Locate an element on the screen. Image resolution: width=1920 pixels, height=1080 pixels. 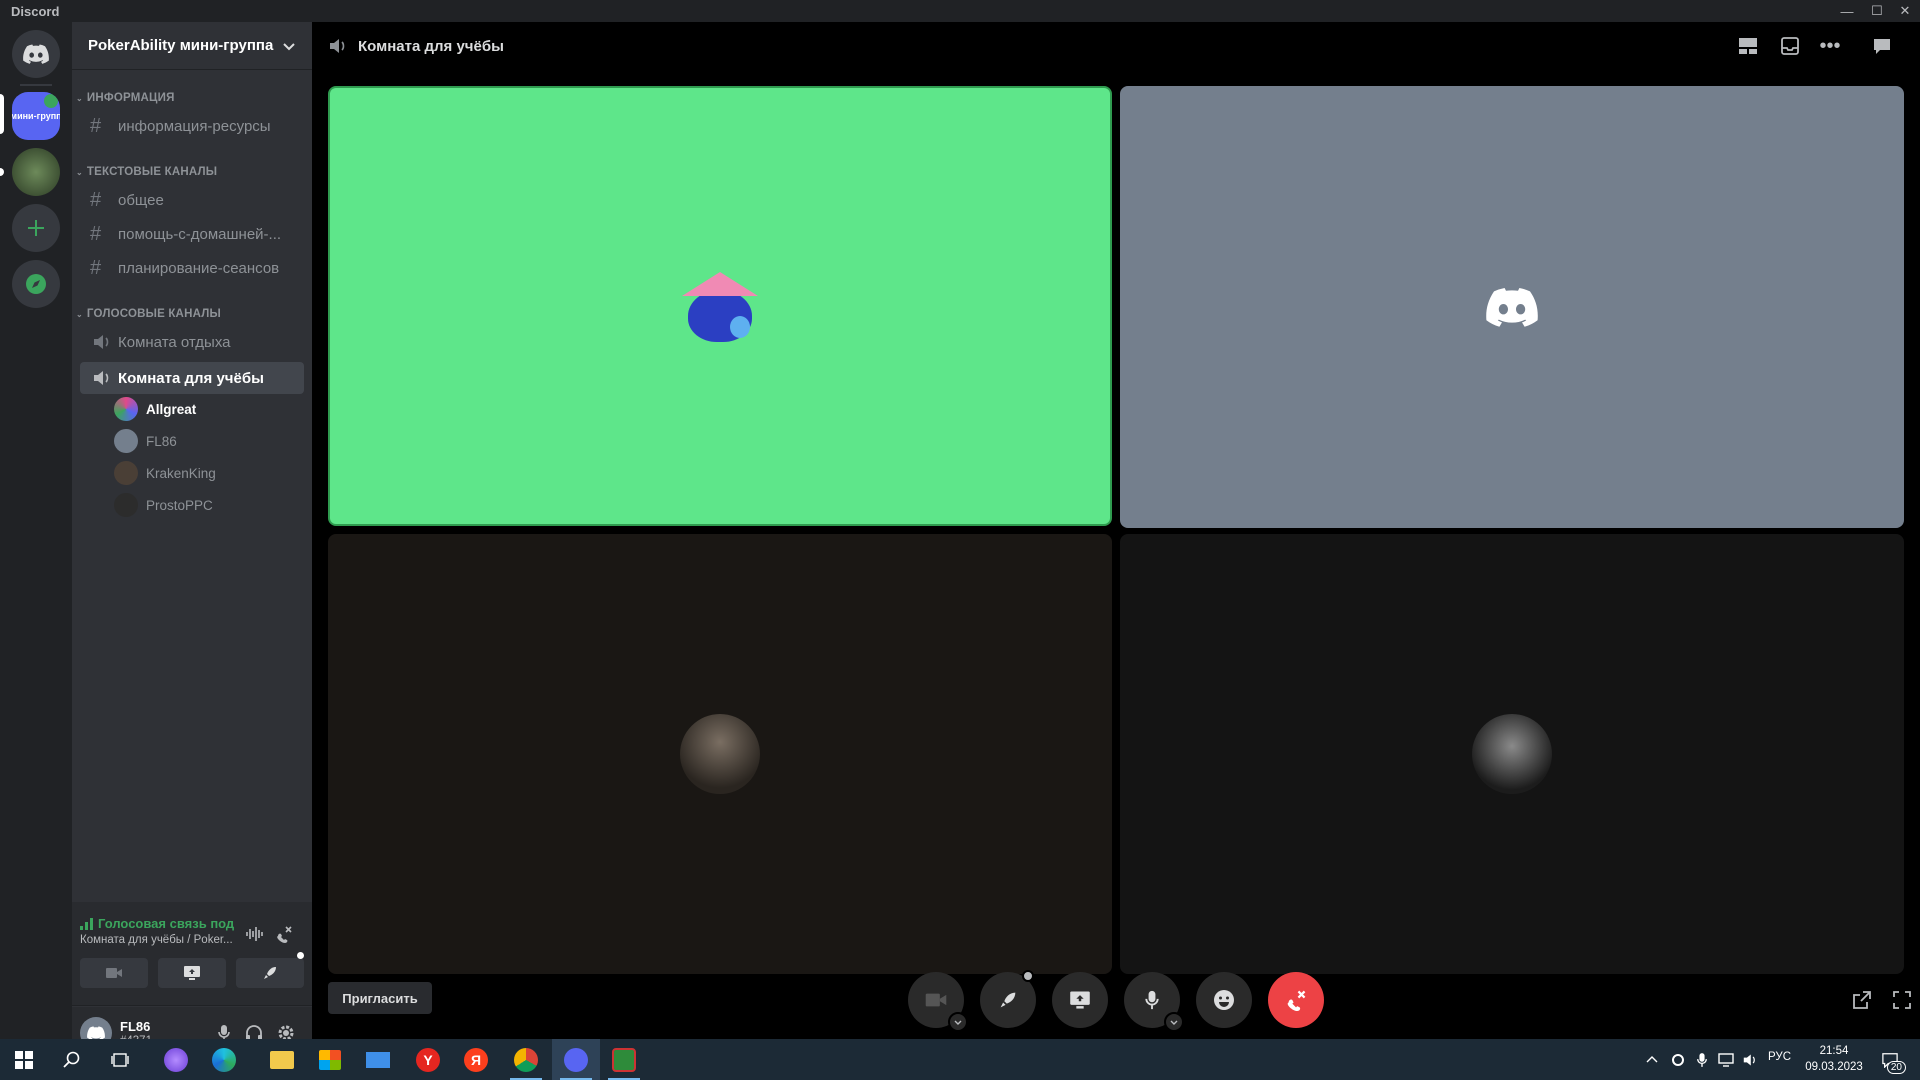
waveform-icon is located at coordinates (254, 934).